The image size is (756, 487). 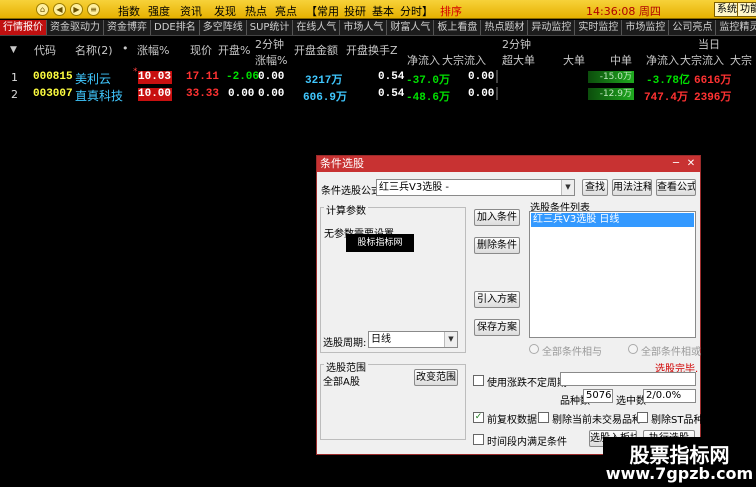 What do you see at coordinates (269, 44) in the screenshot?
I see `header-2min-top: 2分钟` at bounding box center [269, 44].